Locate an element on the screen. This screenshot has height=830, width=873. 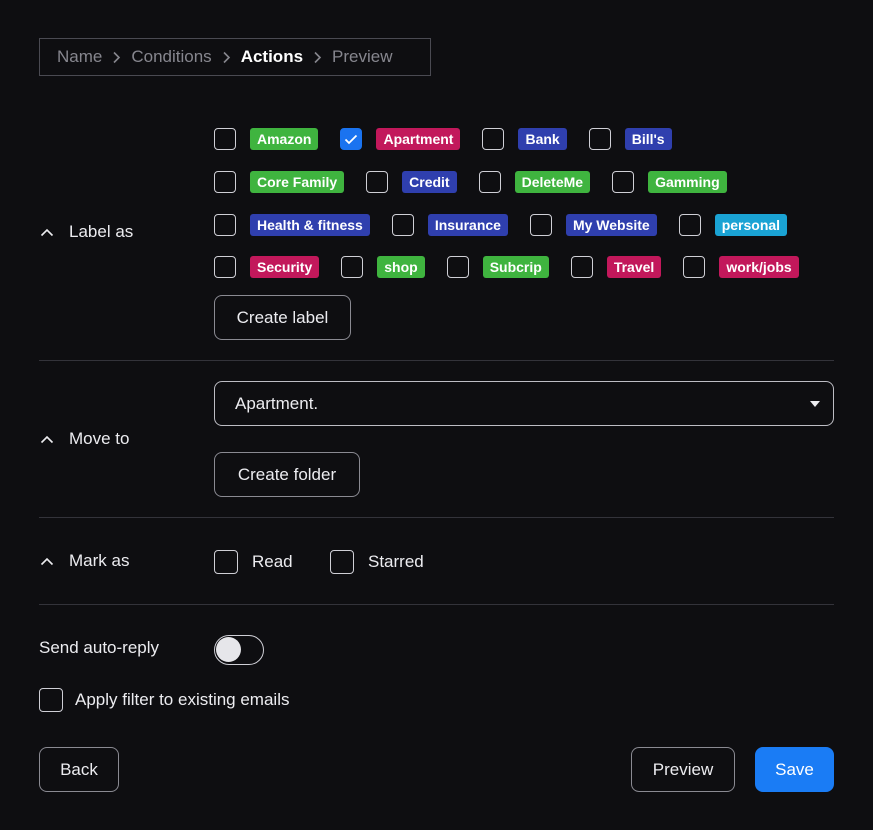
label-option: Credit is located at coordinates (411, 182).